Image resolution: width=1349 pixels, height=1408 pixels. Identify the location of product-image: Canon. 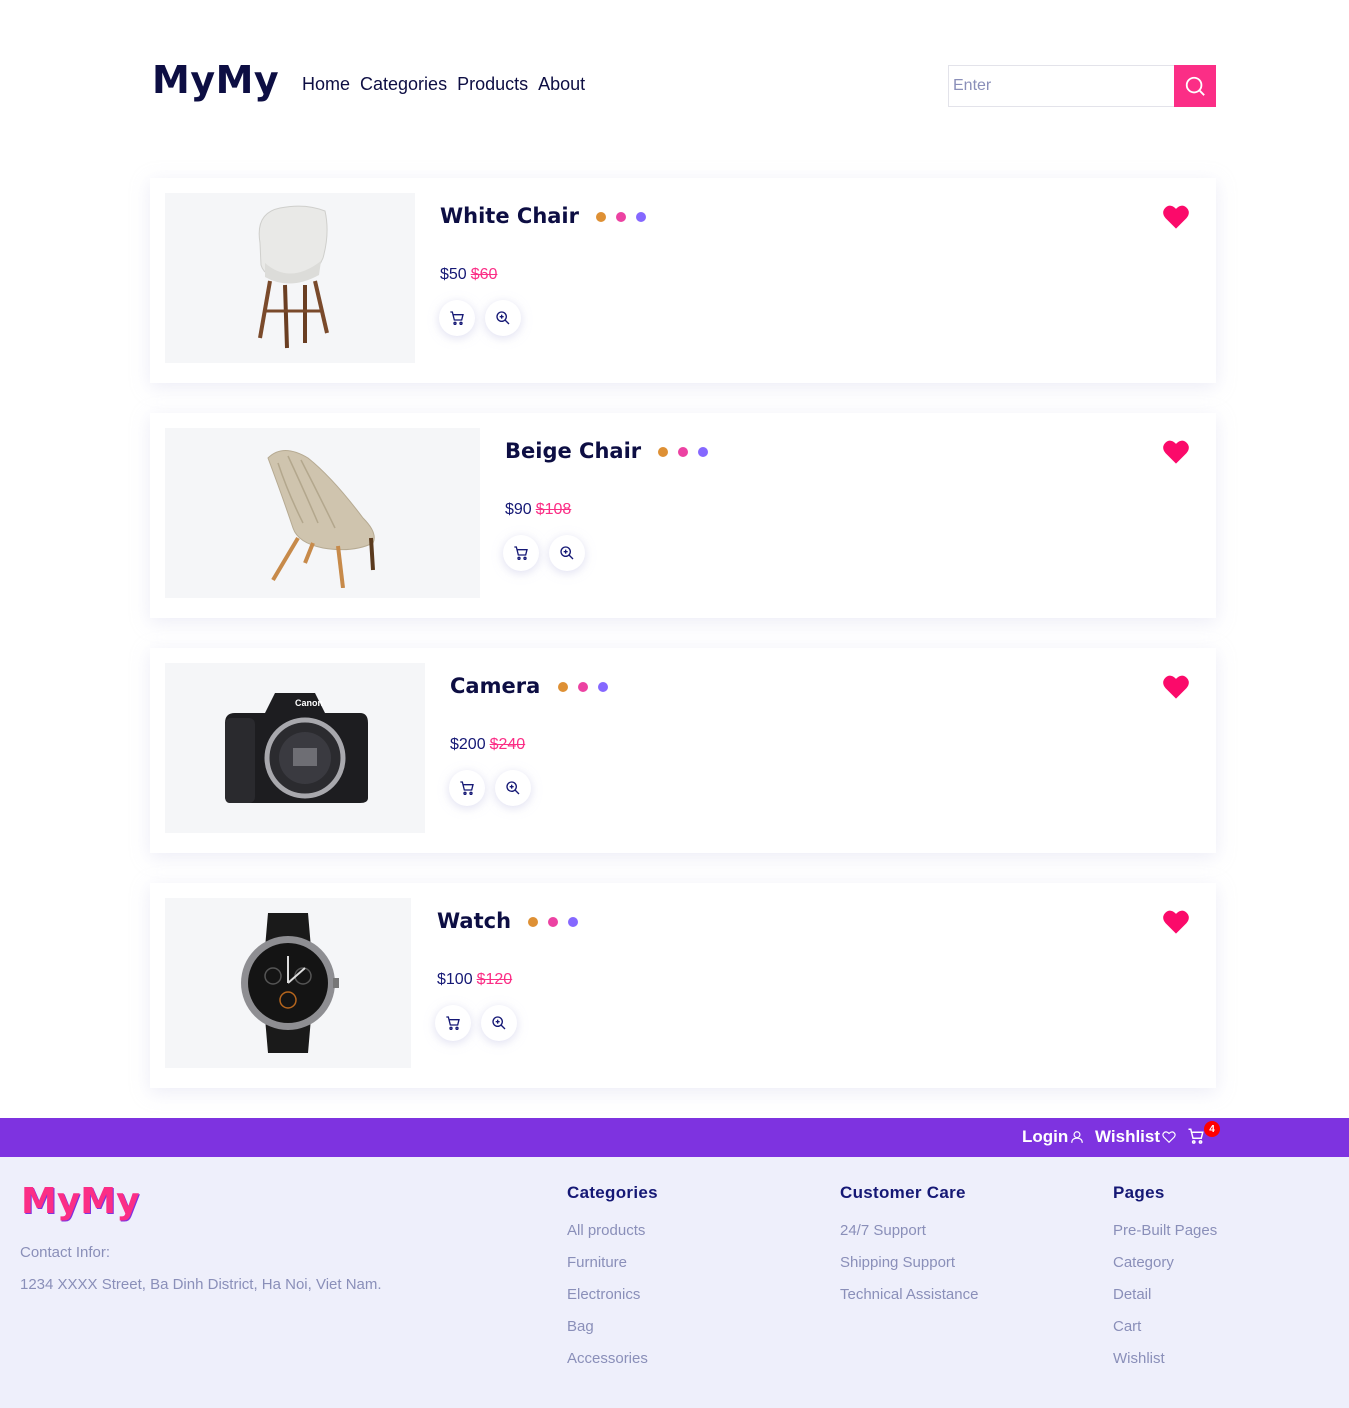
(295, 748).